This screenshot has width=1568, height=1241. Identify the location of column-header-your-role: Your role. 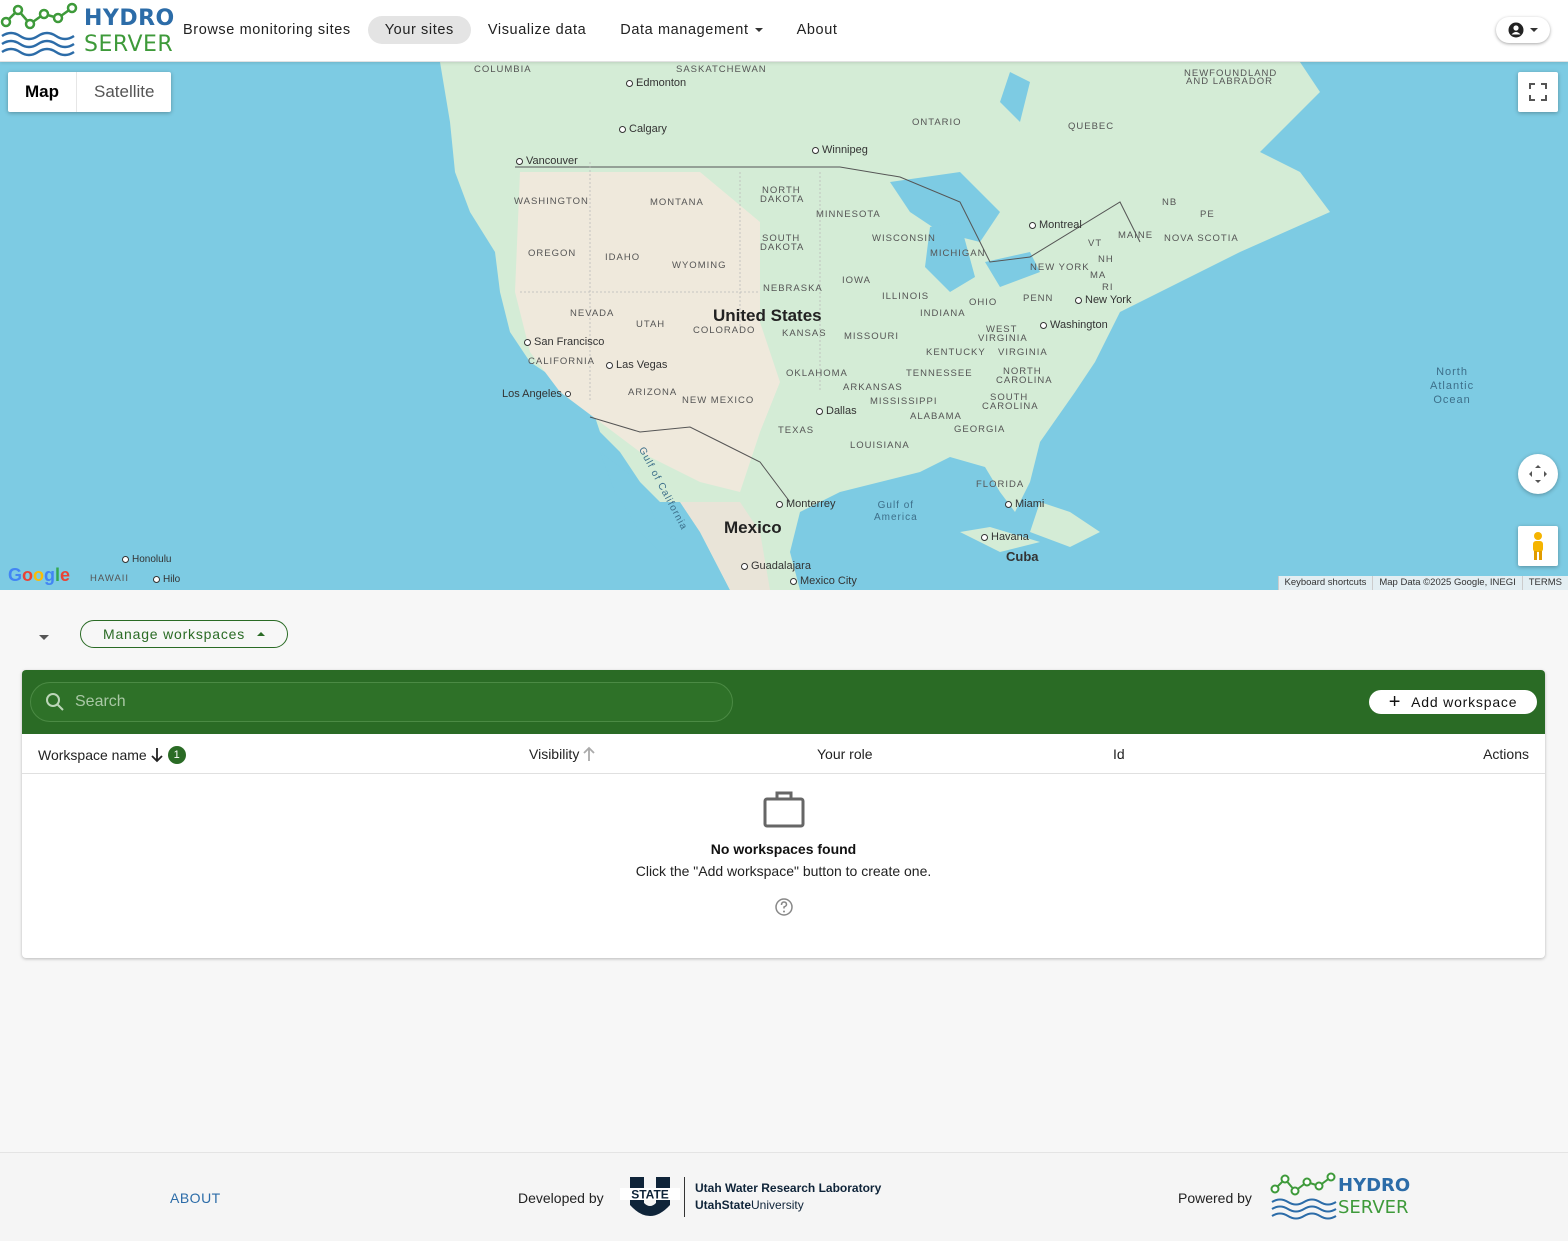
(845, 754).